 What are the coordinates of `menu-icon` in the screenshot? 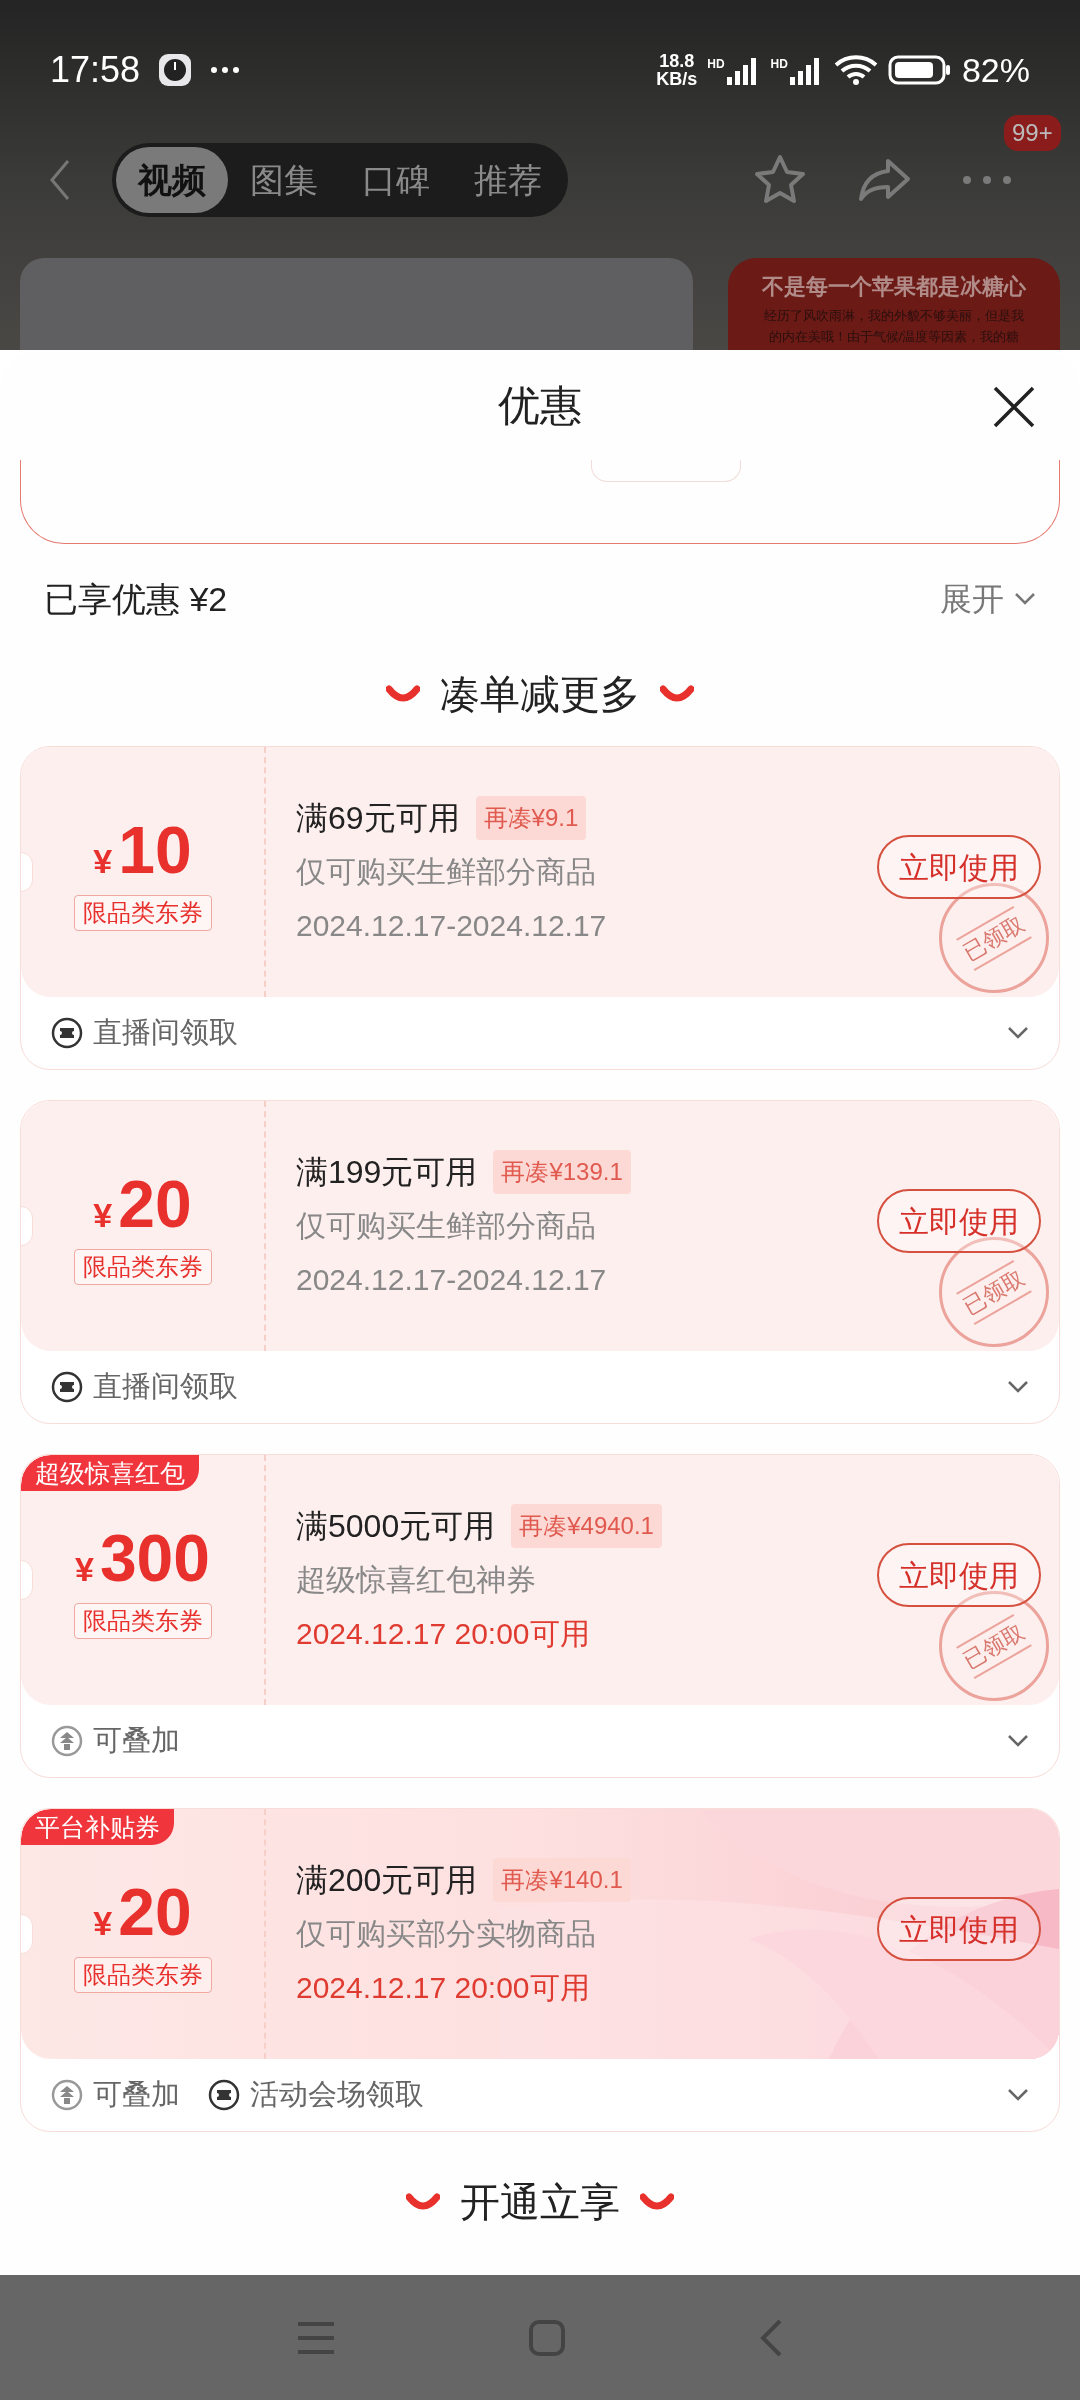 It's located at (316, 2337).